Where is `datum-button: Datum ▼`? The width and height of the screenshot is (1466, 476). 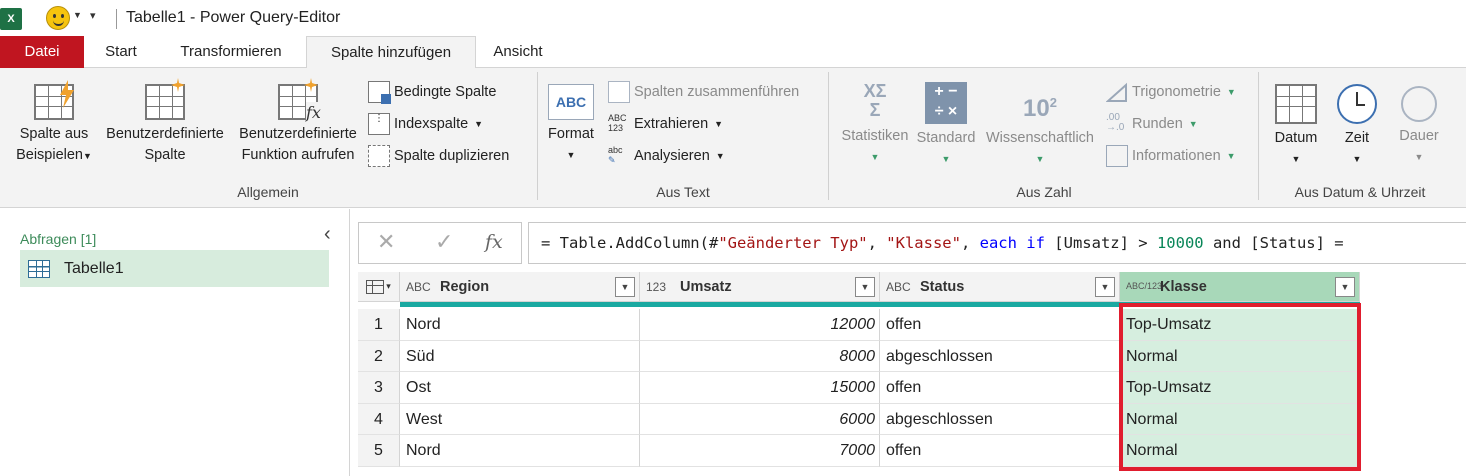
datum-button: Datum ▼ is located at coordinates (1296, 123).